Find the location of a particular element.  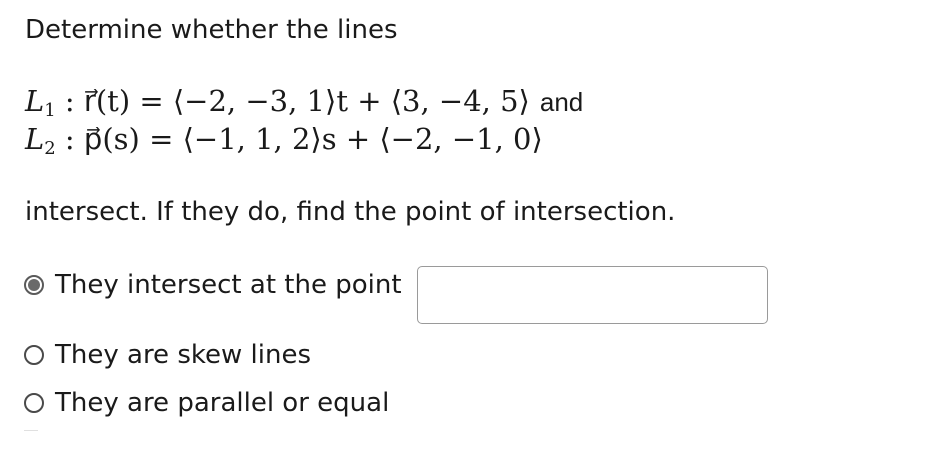

option-skew: They are skew lines is located at coordinates (167, 355).